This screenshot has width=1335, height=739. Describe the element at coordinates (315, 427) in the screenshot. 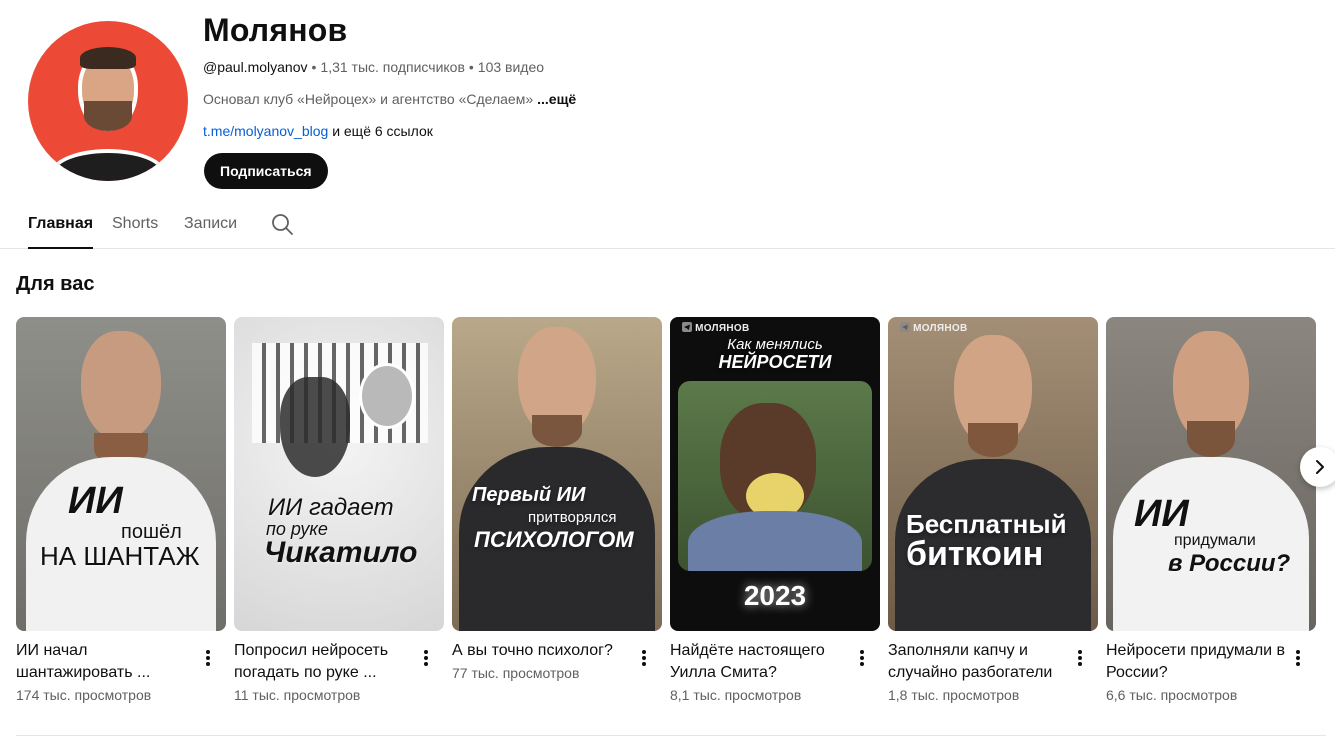

I see `handprint-image` at that location.